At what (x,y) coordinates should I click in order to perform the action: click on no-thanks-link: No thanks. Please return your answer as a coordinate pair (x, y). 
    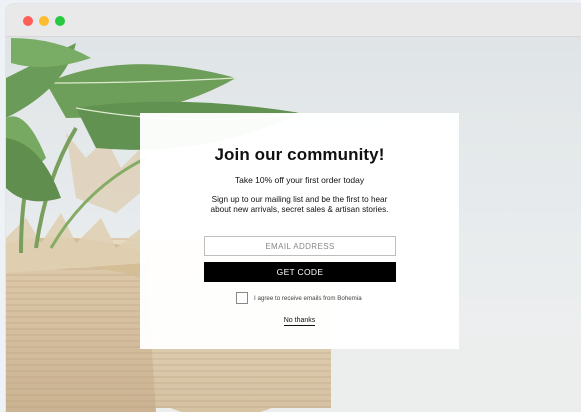
    Looking at the image, I should click on (299, 321).